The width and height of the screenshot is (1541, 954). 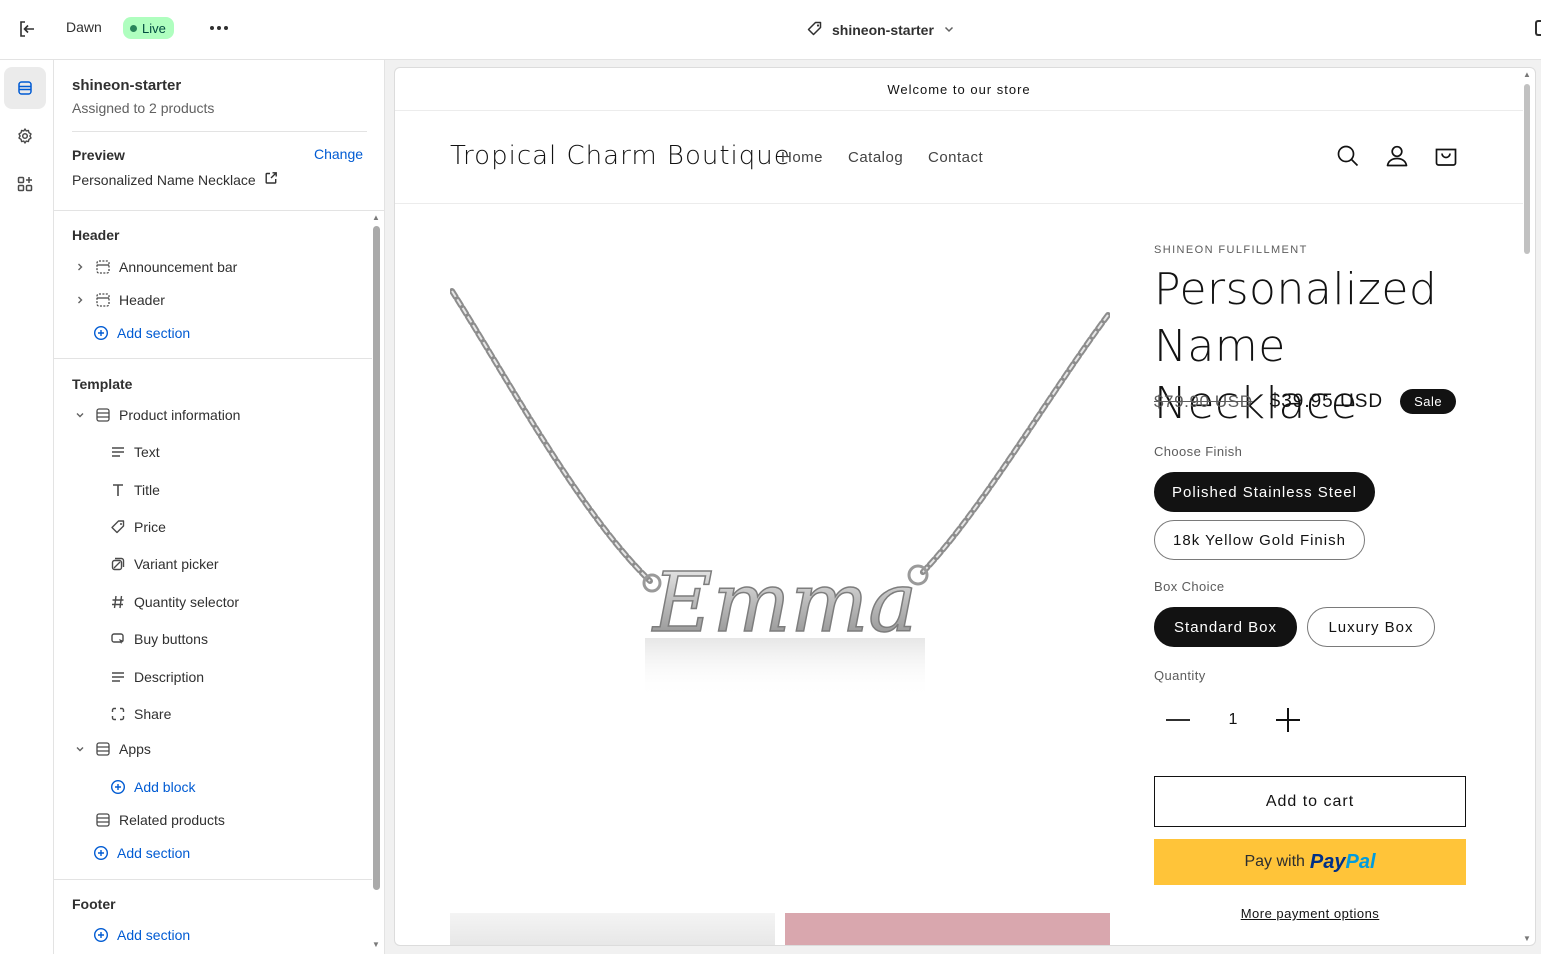 I want to click on title-t-icon, so click(x=118, y=490).